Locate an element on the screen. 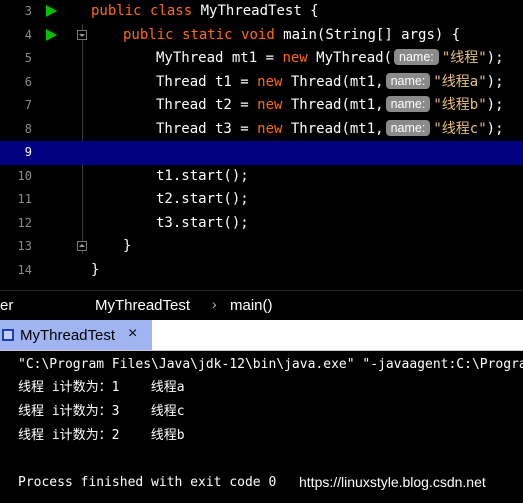  run-tab: MyThreadTest × is located at coordinates (76, 335).